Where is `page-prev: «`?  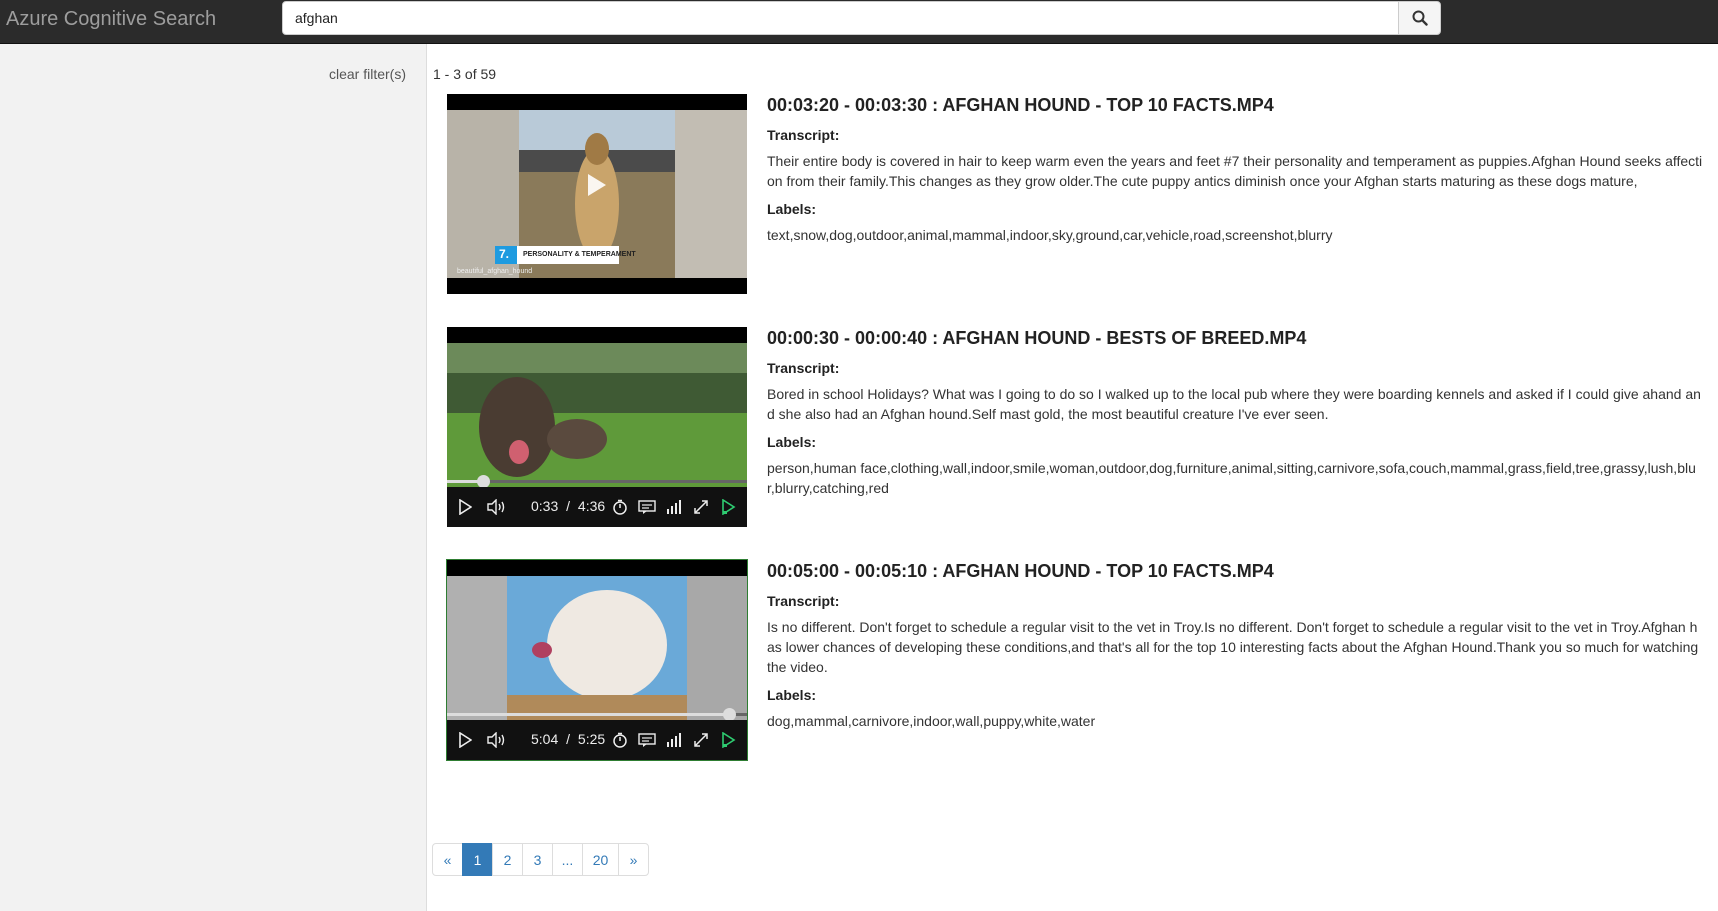 page-prev: « is located at coordinates (447, 859).